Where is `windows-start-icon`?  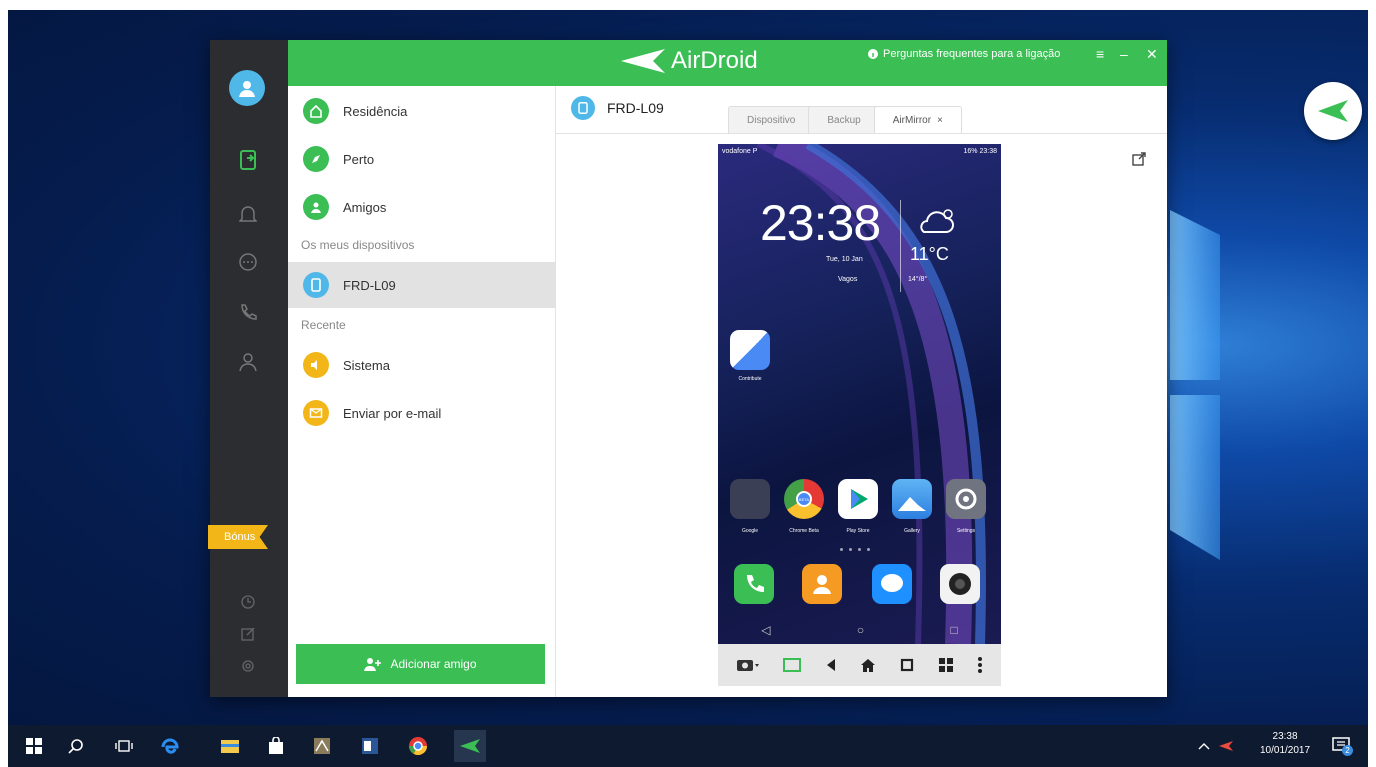 windows-start-icon is located at coordinates (34, 746).